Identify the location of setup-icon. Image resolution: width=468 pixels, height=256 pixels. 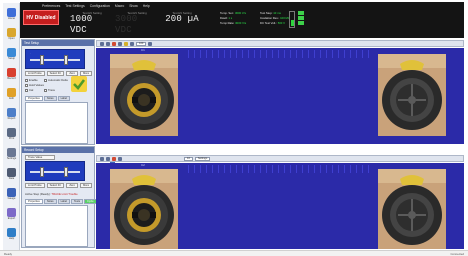
(11, 52).